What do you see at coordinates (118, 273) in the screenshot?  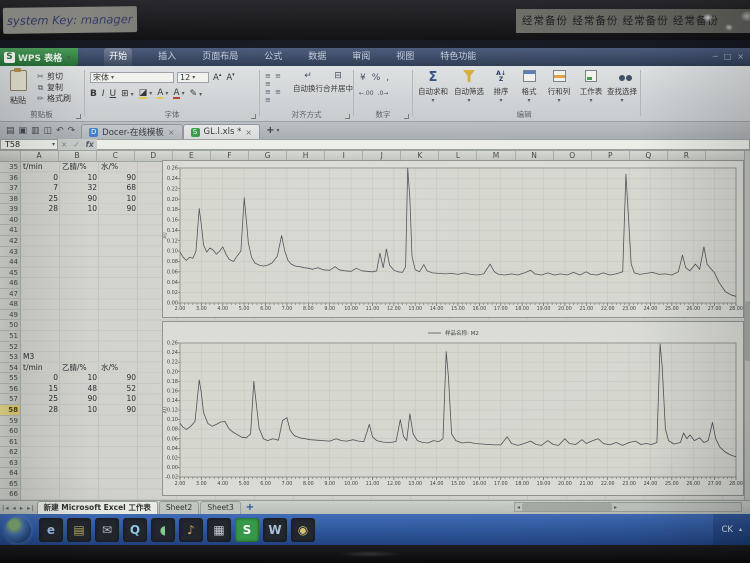 I see `cell-C45` at bounding box center [118, 273].